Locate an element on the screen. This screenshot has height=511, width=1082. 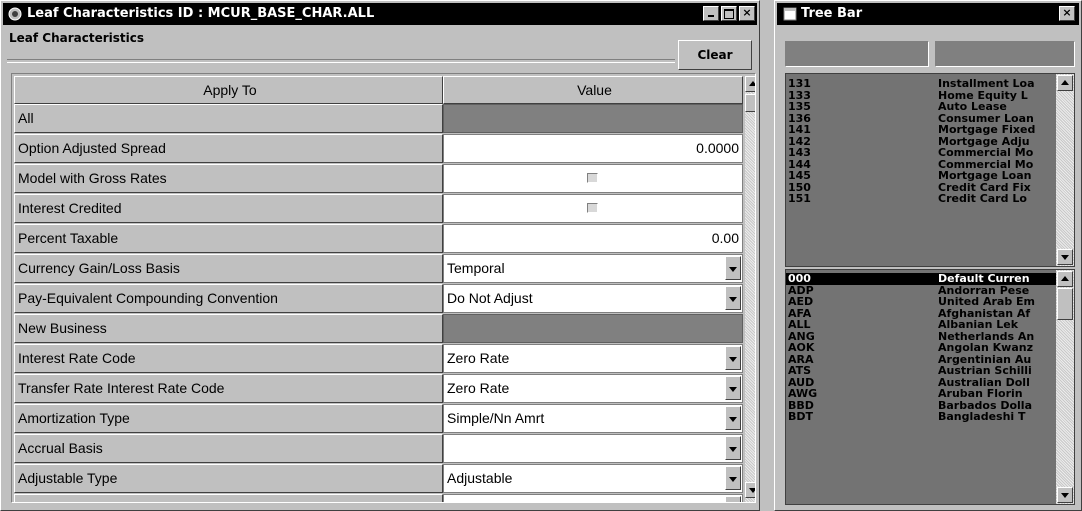
scroll-thumb is located at coordinates (750, 103).